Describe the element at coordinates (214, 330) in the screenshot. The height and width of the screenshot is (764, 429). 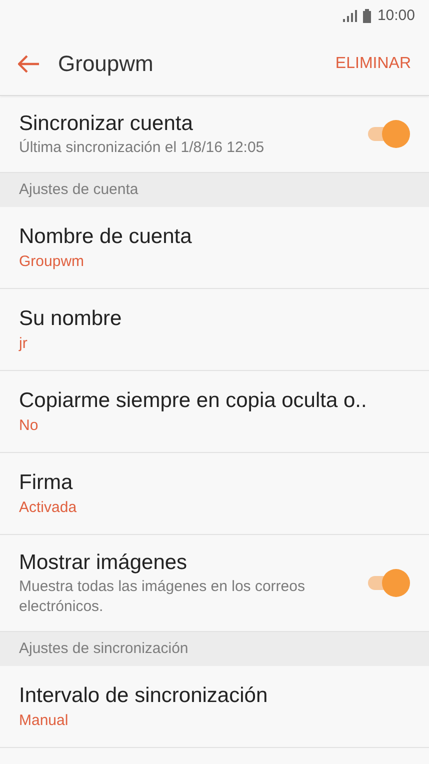
I see `setting-item: Su nombre jr` at that location.